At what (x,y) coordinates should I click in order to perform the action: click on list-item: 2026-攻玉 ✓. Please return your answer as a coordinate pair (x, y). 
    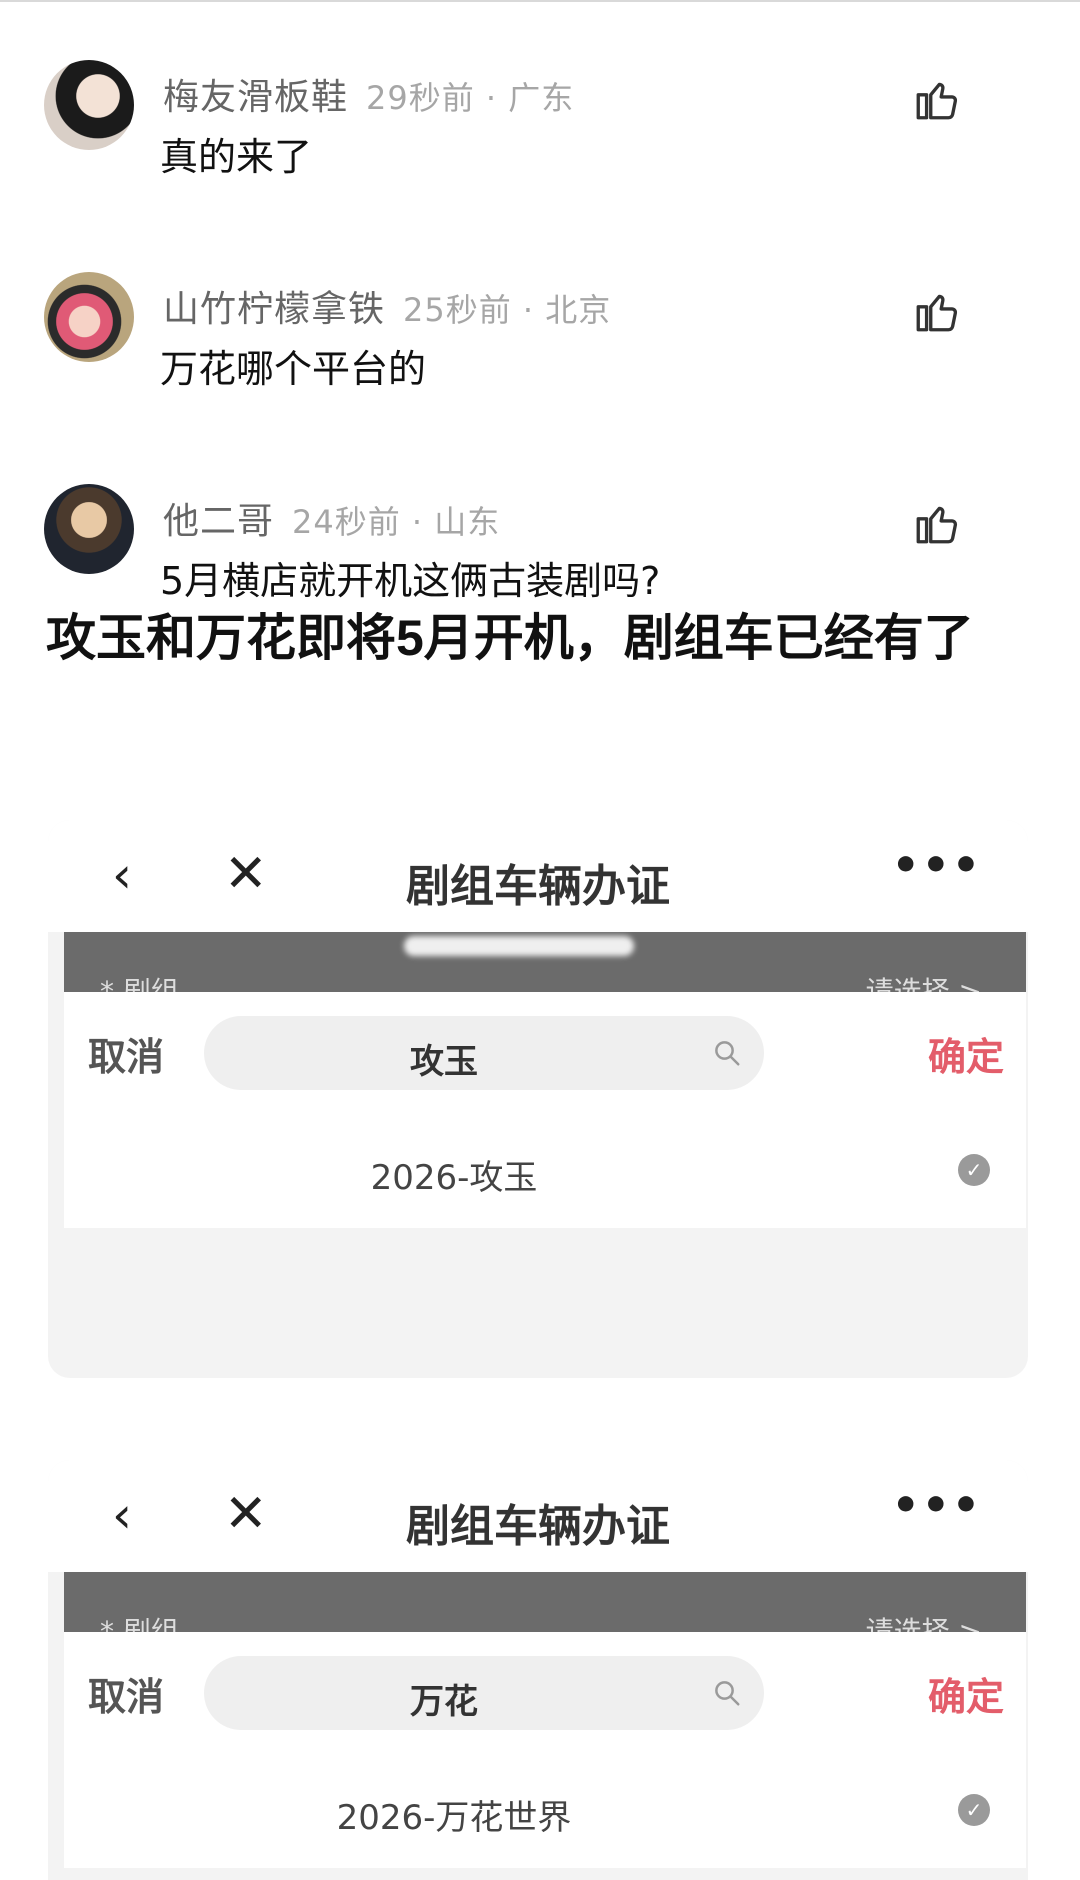
    Looking at the image, I should click on (545, 1169).